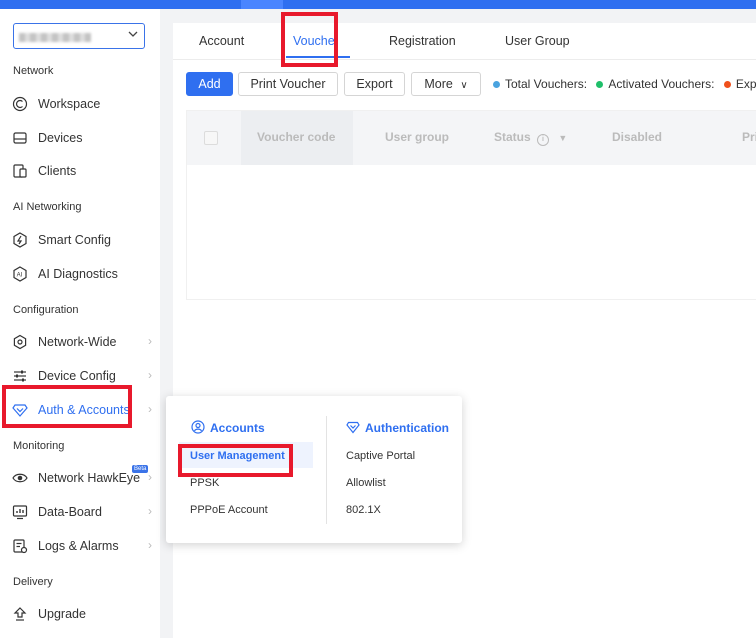  Describe the element at coordinates (363, 510) in the screenshot. I see `menu-item-8021x: 802.1X` at that location.